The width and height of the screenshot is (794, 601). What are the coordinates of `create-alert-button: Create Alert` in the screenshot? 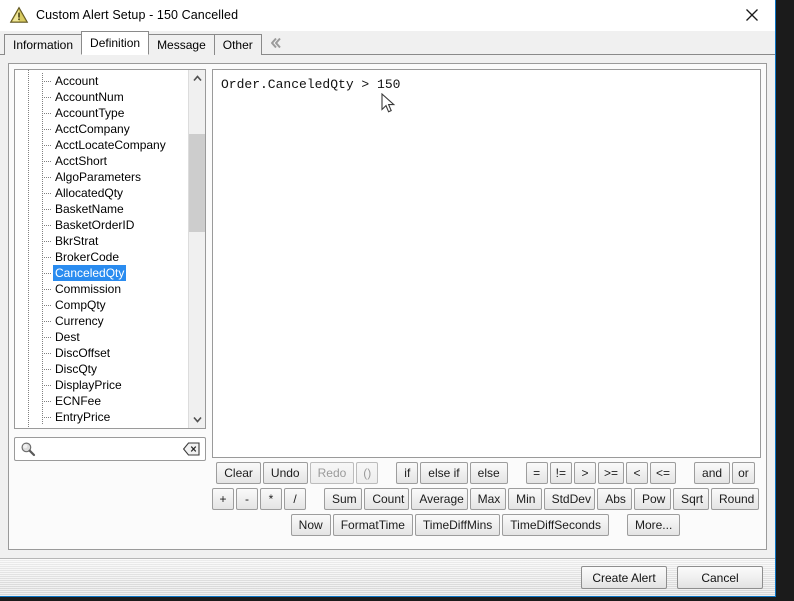 It's located at (624, 577).